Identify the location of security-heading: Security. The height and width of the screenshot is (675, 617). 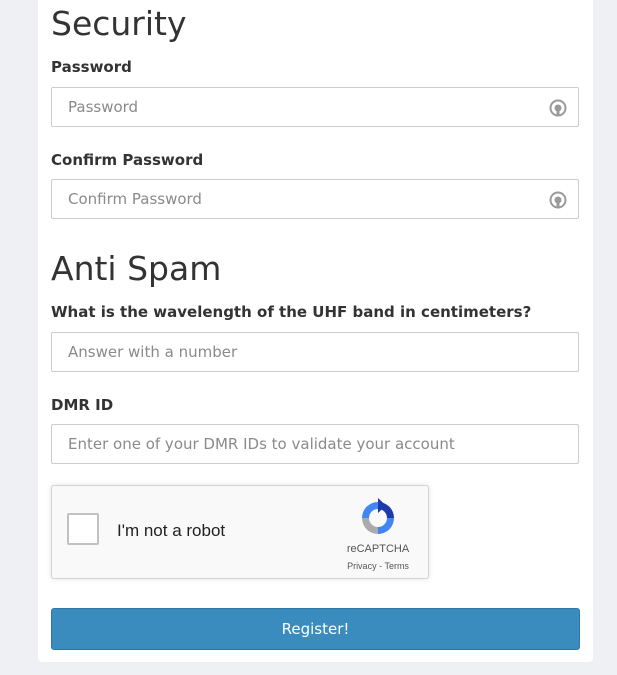
(119, 23).